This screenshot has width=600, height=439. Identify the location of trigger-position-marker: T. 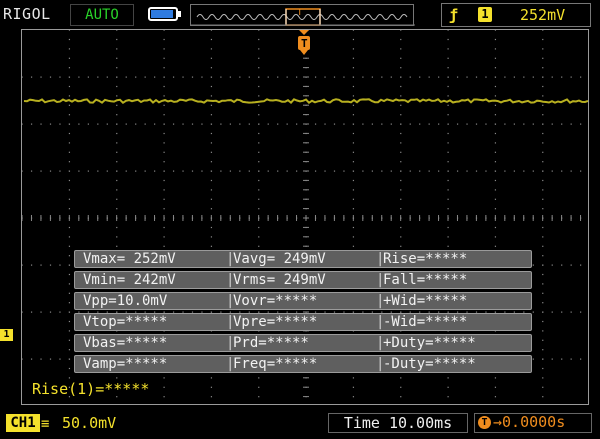
(304, 43).